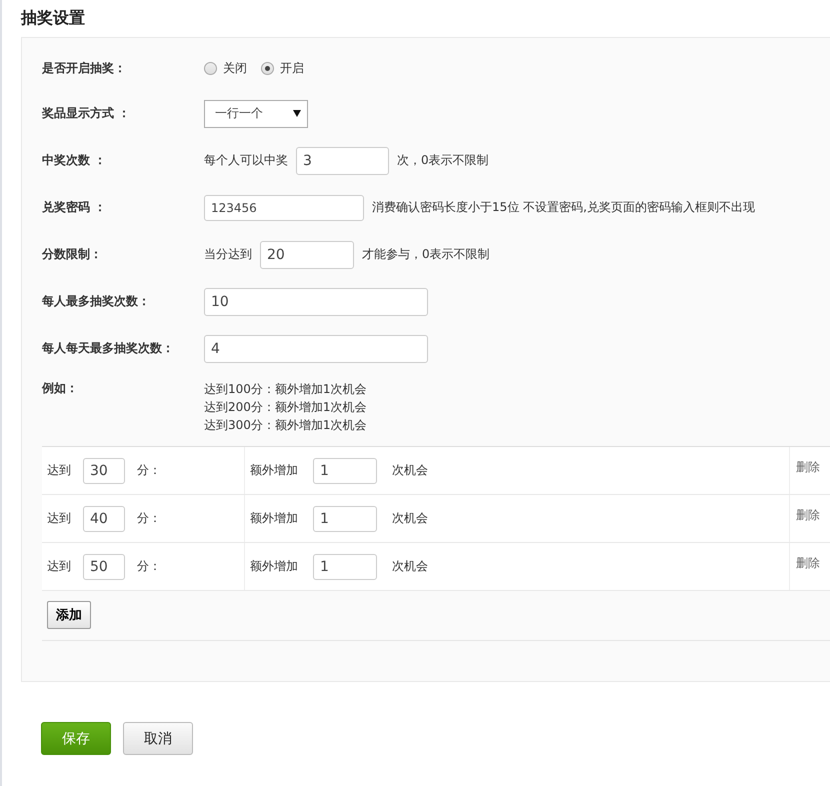  Describe the element at coordinates (75, 207) in the screenshot. I see `field-label: 兑奖密码 ：` at that location.